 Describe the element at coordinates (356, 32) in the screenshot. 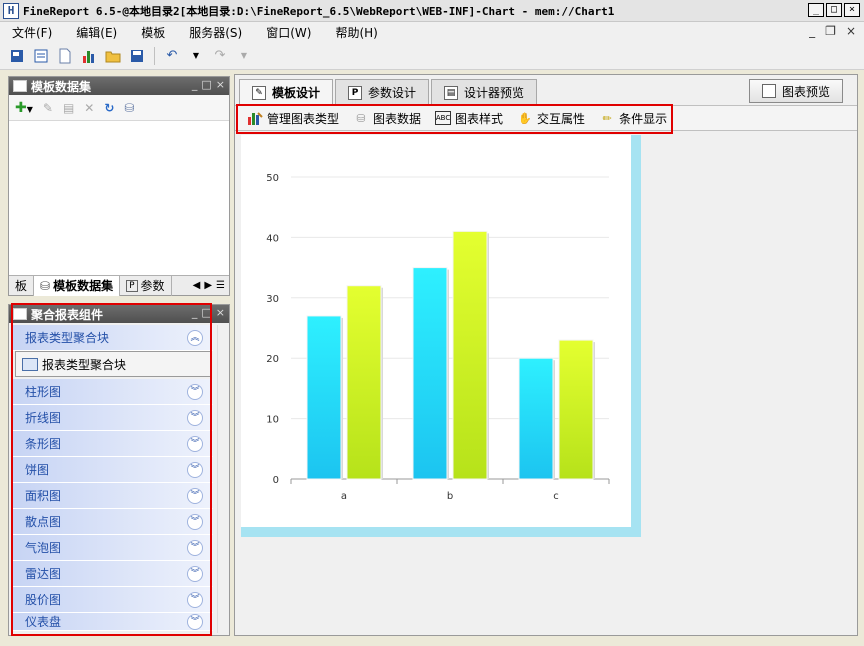

I see `menu-help: 帮助(H)` at that location.